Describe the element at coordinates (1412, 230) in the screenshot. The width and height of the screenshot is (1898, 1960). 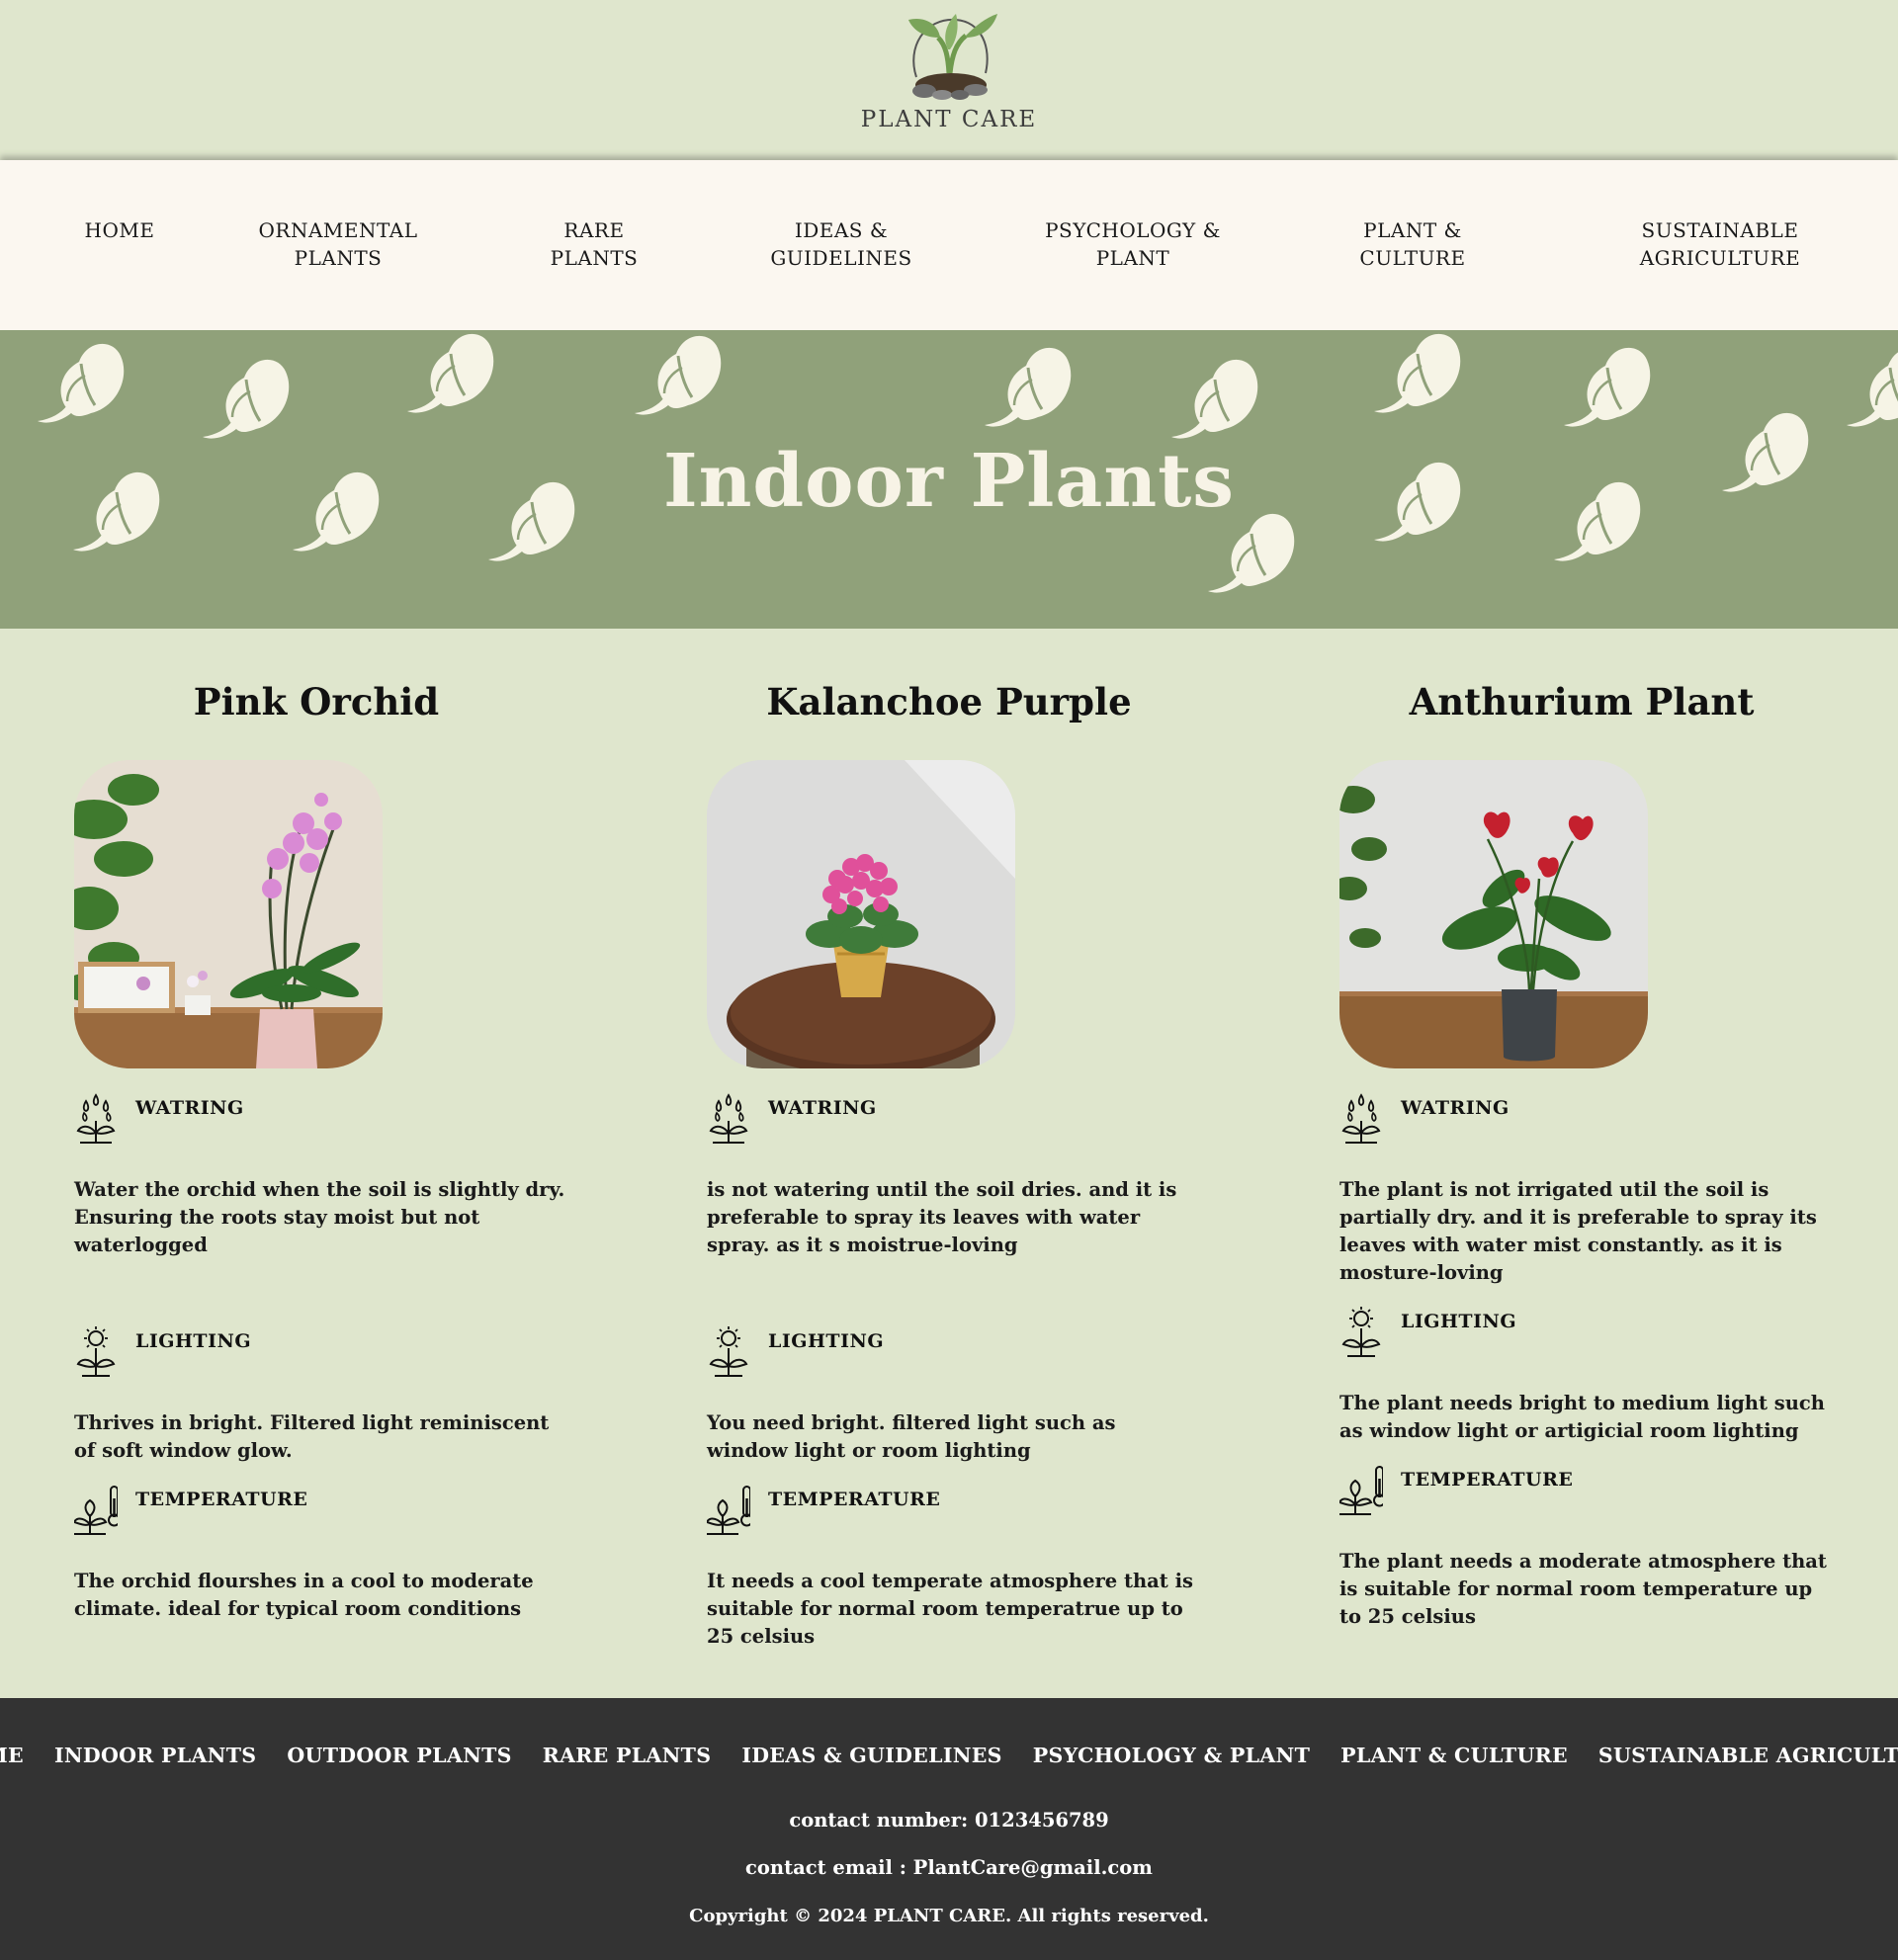
I see `nav-item-label: PLANT &` at that location.